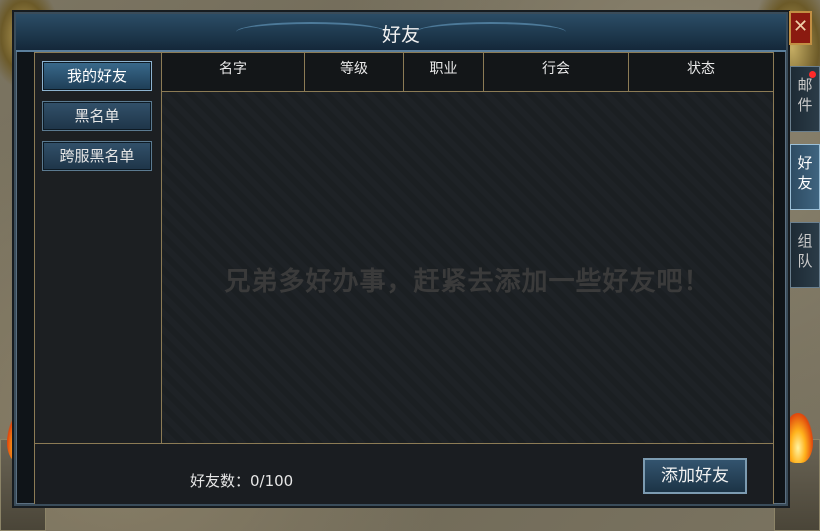 The width and height of the screenshot is (820, 531). Describe the element at coordinates (242, 481) in the screenshot. I see `friend-count-label: 好友数：0/100` at that location.